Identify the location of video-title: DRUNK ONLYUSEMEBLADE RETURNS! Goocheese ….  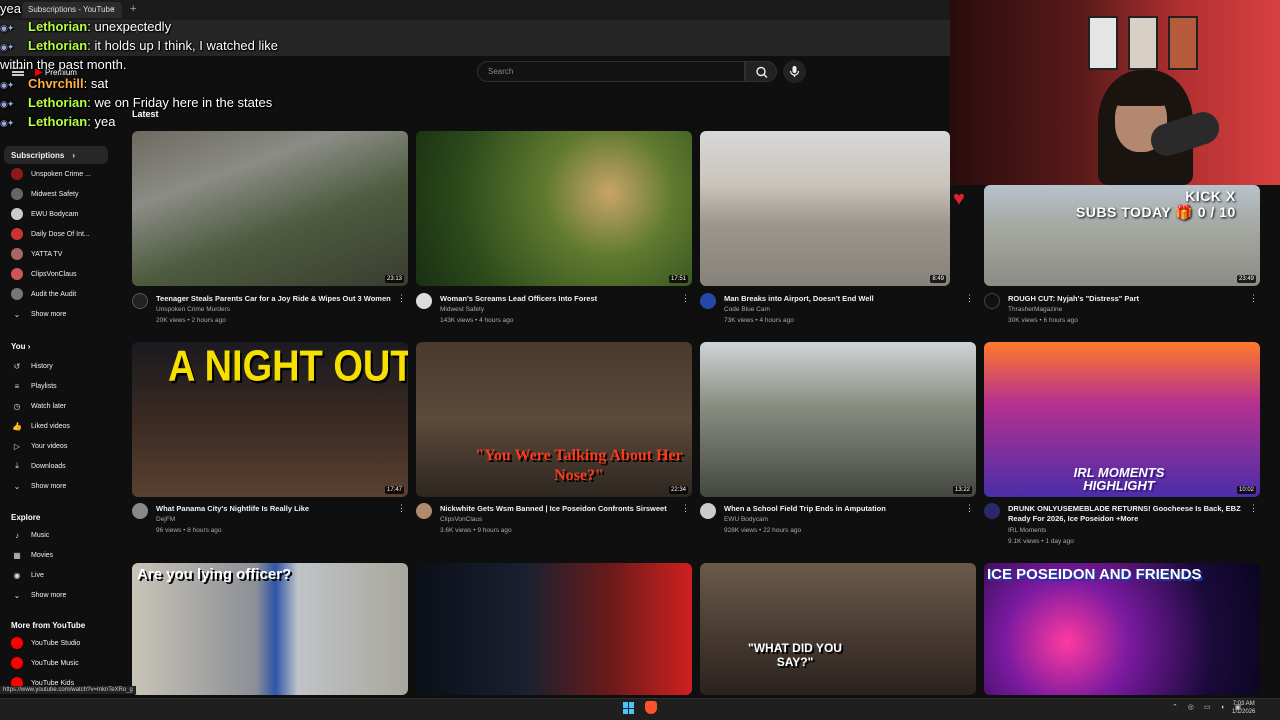
(1128, 514).